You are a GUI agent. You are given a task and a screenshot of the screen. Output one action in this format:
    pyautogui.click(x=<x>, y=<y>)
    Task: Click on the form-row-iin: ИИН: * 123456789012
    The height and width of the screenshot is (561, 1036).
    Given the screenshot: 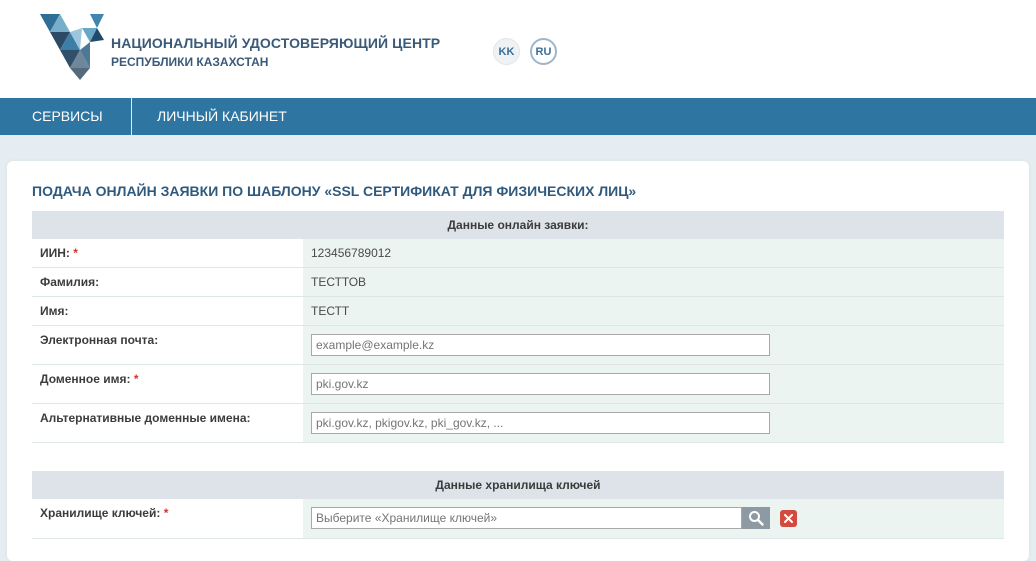 What is the action you would take?
    pyautogui.click(x=518, y=253)
    